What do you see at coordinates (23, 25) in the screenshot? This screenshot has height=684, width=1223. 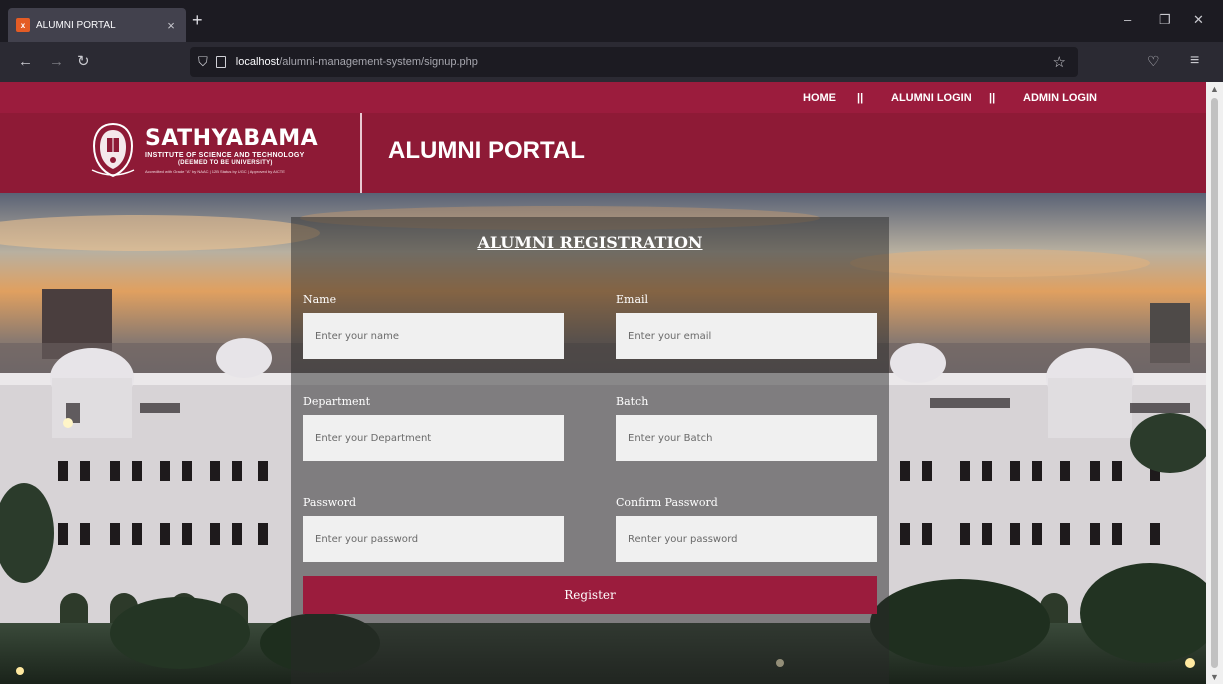 I see `favicon-icon: x` at bounding box center [23, 25].